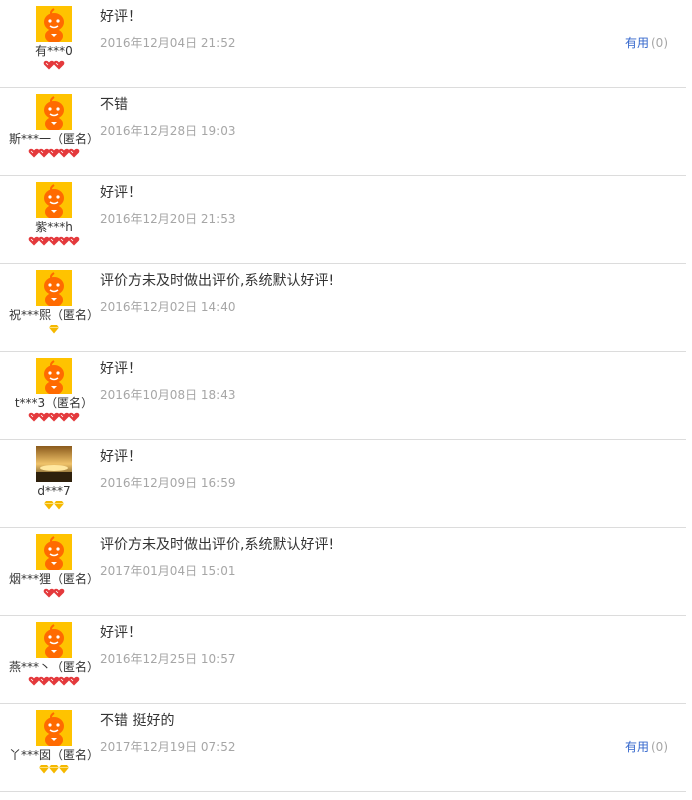 The image size is (692, 800). Describe the element at coordinates (168, 43) in the screenshot. I see `review-date: 2016年12月04日 21:52` at that location.